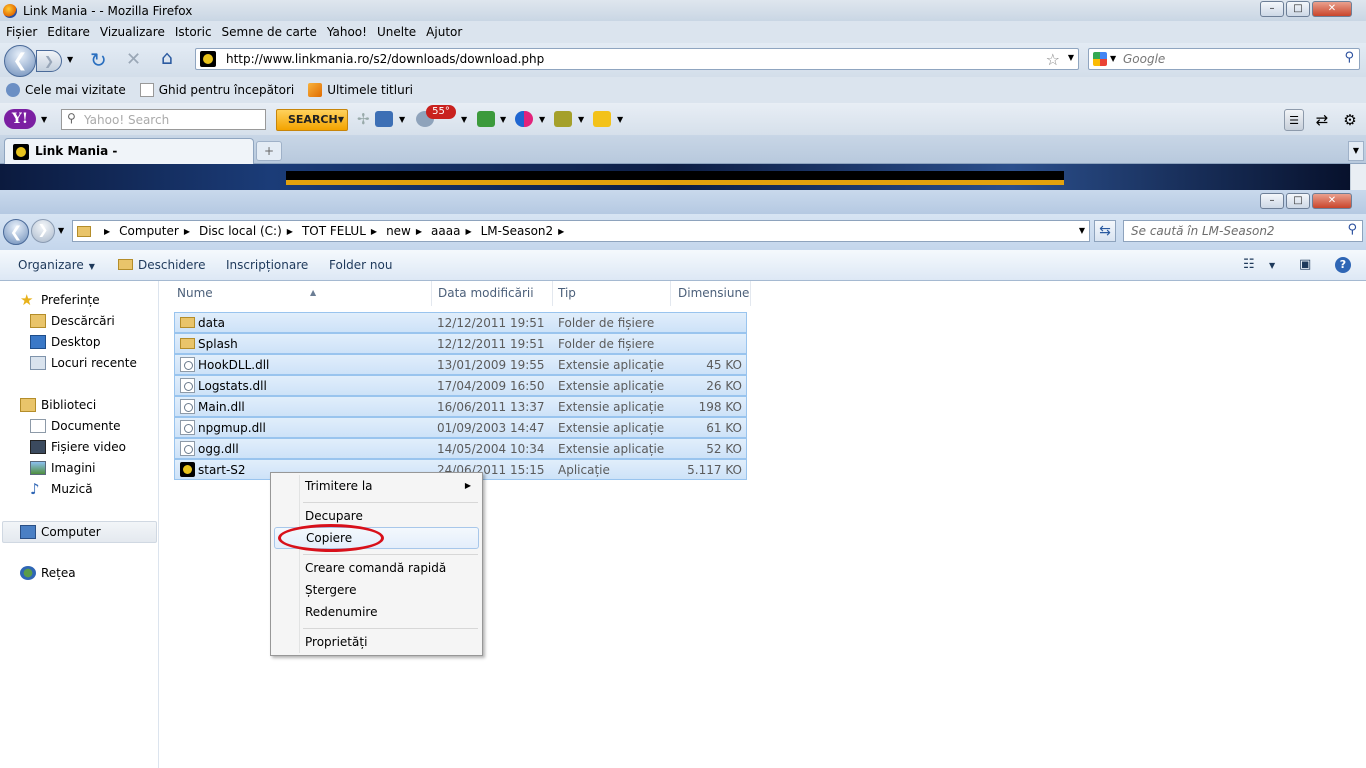 The image size is (1366, 768). I want to click on view-options-icon: ☷, so click(1249, 264).